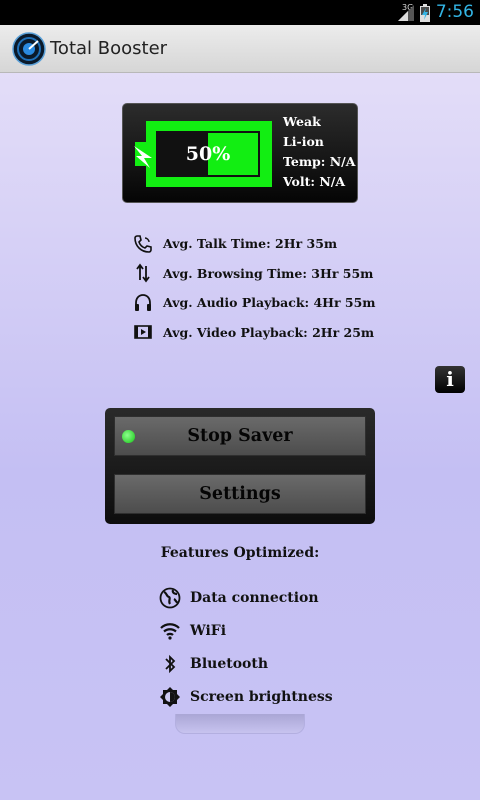  I want to click on audio-playback-text: Avg. Audio Playback: 4Hr 55m, so click(269, 303).